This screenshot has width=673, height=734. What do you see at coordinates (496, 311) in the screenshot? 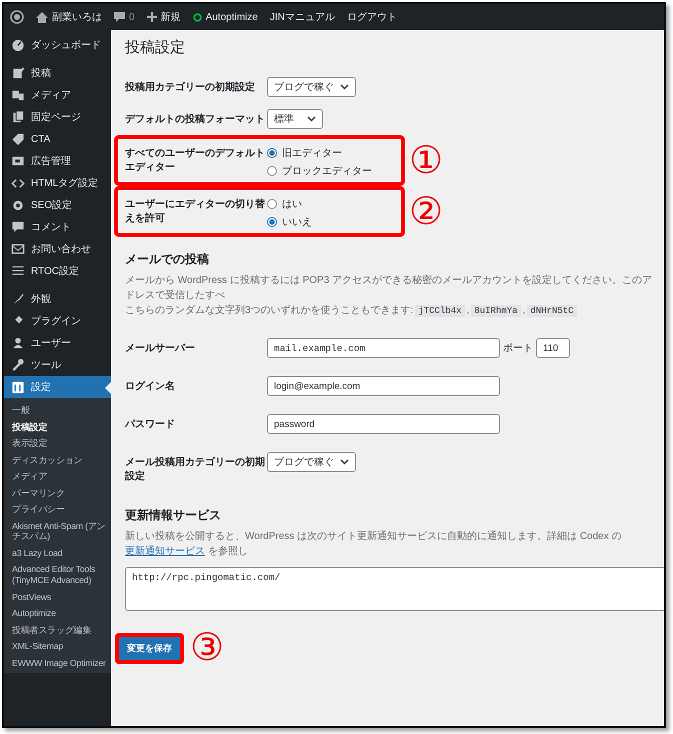
I see `code-snippet: 8uIRhmYa` at bounding box center [496, 311].